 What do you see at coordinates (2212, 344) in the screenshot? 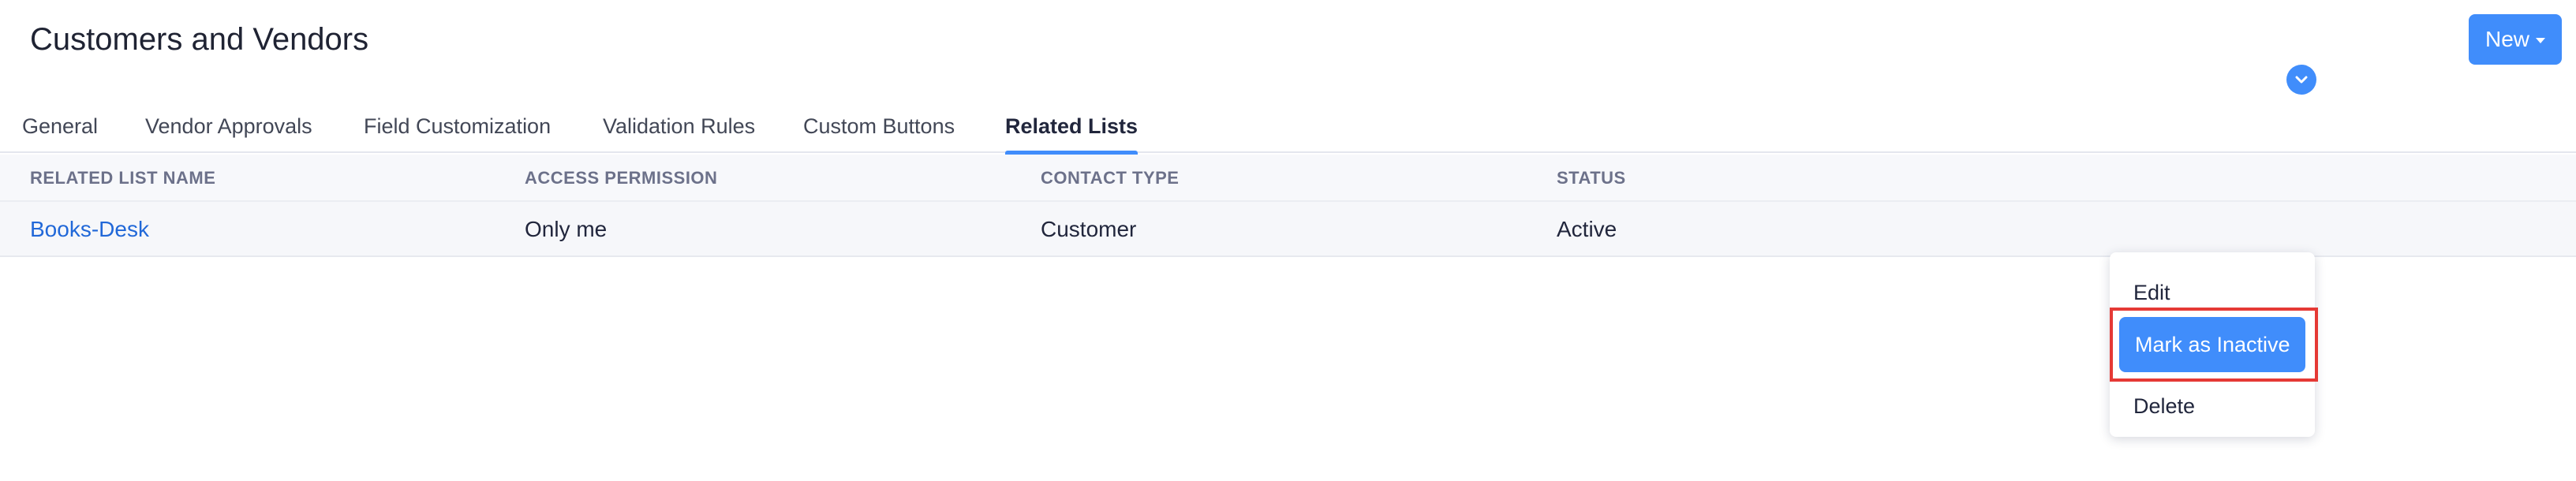
I see `menu-item-mark-as-inactive: Mark as Inactive` at bounding box center [2212, 344].